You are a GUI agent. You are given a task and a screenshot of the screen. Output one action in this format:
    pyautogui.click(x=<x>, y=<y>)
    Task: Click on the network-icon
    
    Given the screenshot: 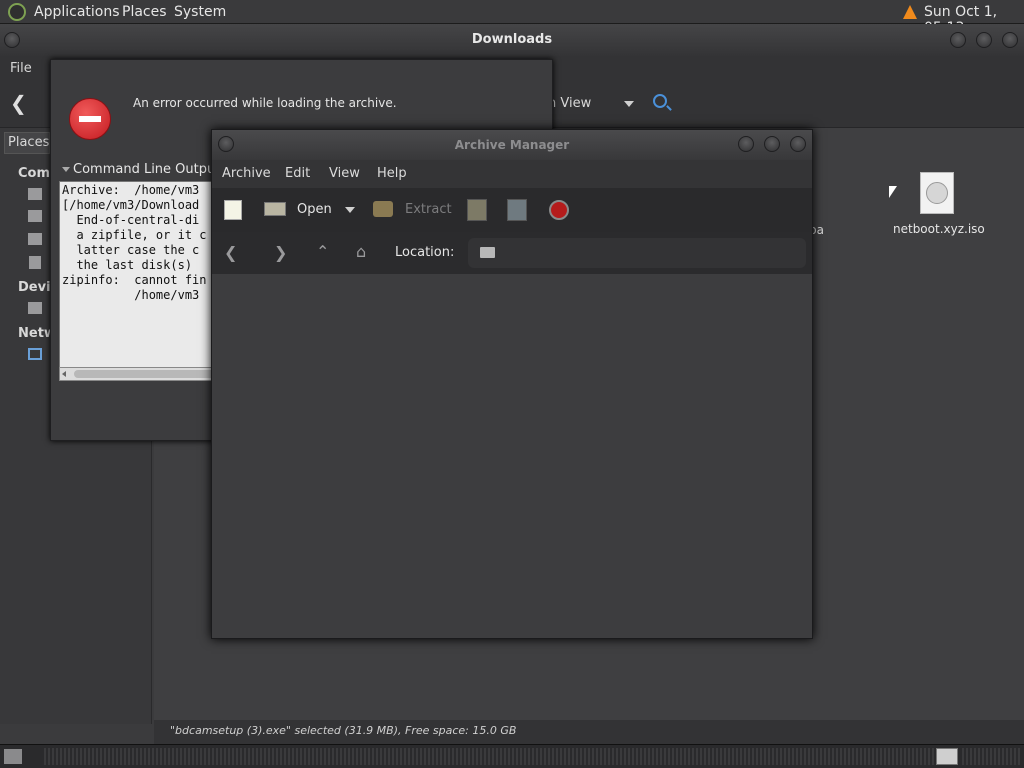 What is the action you would take?
    pyautogui.click(x=35, y=354)
    